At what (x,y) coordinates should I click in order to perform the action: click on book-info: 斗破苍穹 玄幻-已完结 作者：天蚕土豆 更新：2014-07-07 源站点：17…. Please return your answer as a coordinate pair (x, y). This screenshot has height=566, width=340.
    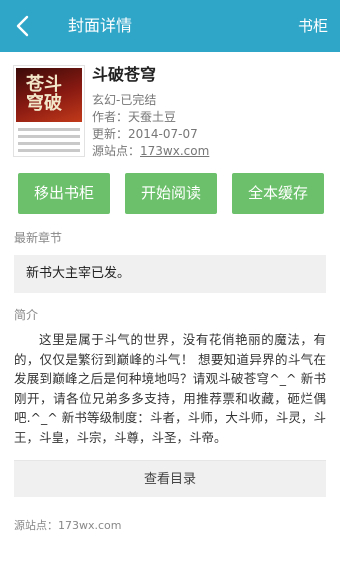
    Looking at the image, I should click on (210, 112).